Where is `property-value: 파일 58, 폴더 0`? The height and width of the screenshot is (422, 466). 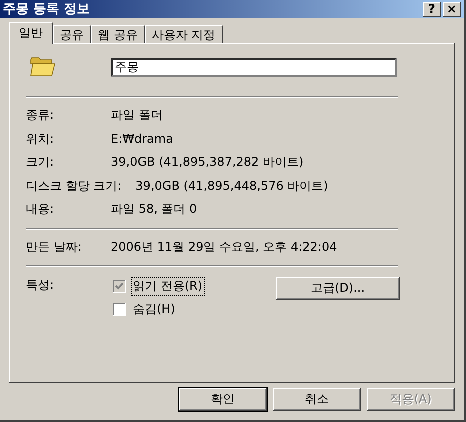
property-value: 파일 58, 폴더 0 is located at coordinates (154, 209).